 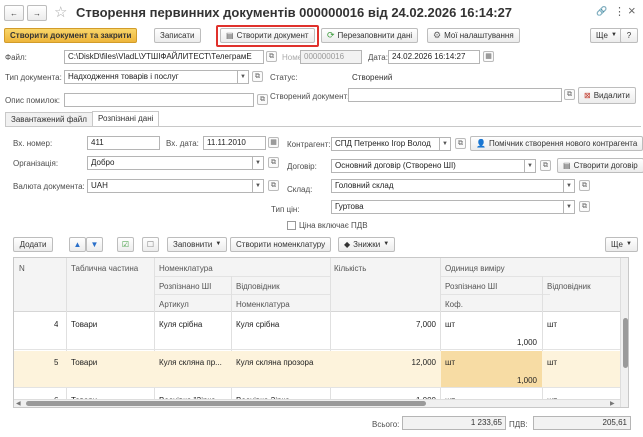 I want to click on link-icon: 🔗, so click(x=601, y=11).